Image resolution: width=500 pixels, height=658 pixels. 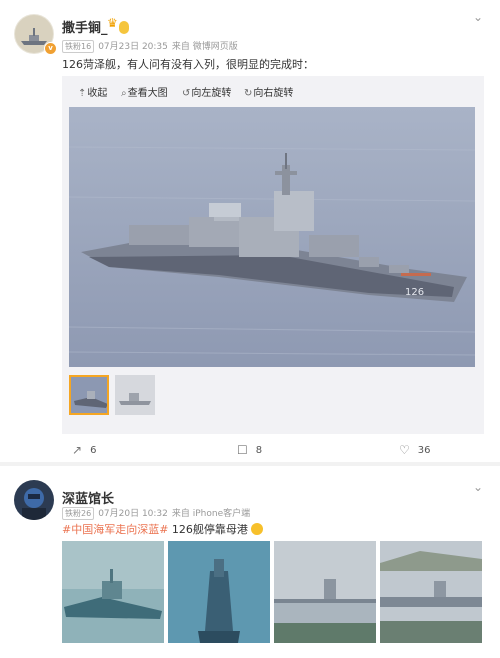 What do you see at coordinates (85, 26) in the screenshot?
I see `username: 撒手锏_` at bounding box center [85, 26].